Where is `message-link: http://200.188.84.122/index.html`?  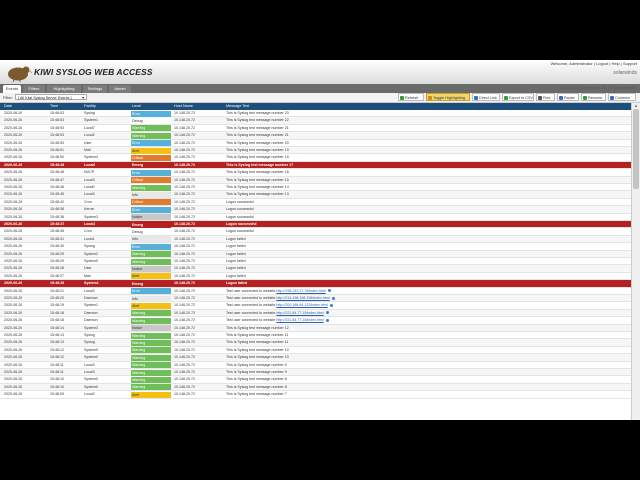 message-link: http://200.188.84.122/index.html is located at coordinates (301, 305).